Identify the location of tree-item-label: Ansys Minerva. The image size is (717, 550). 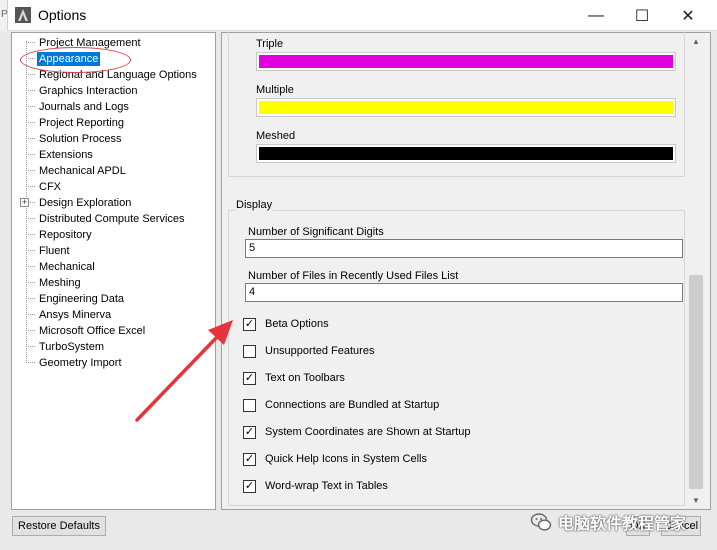
(75, 315).